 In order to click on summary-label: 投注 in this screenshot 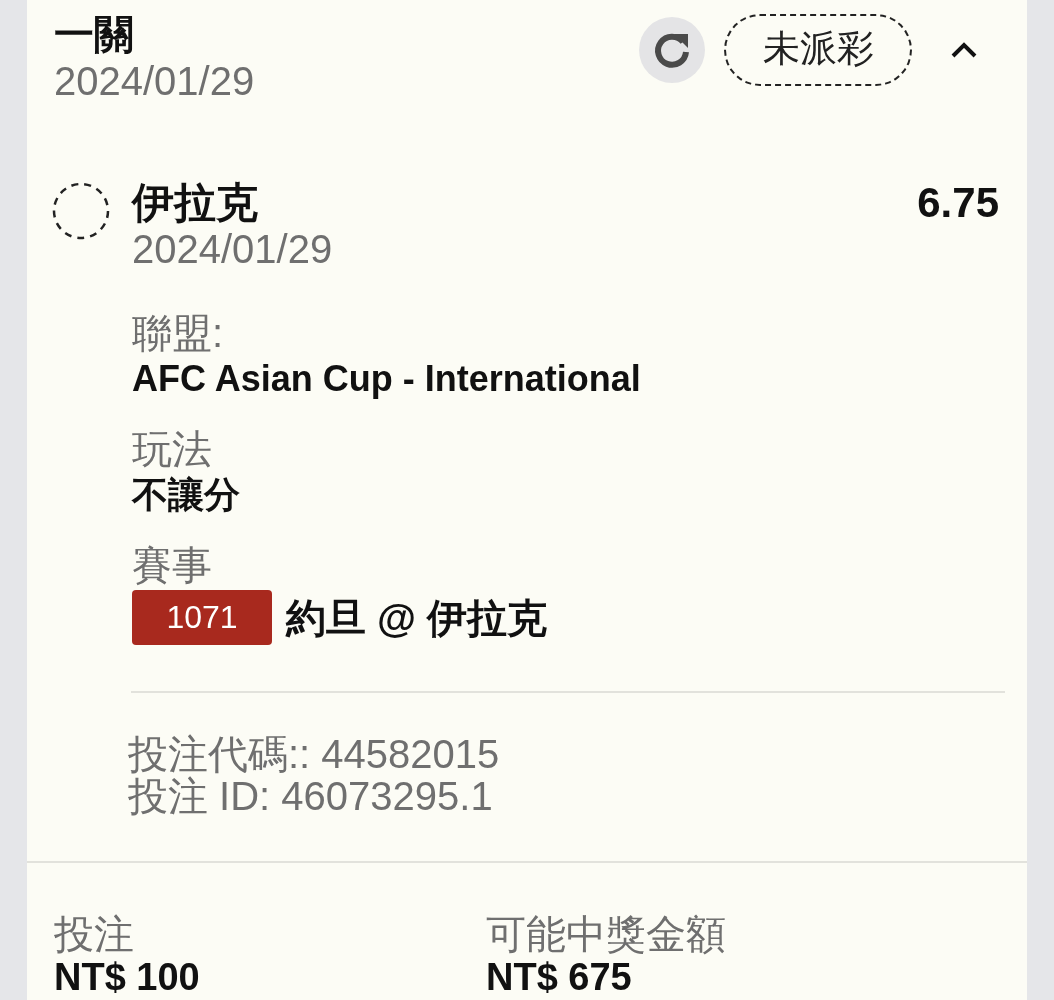, I will do `click(94, 934)`.